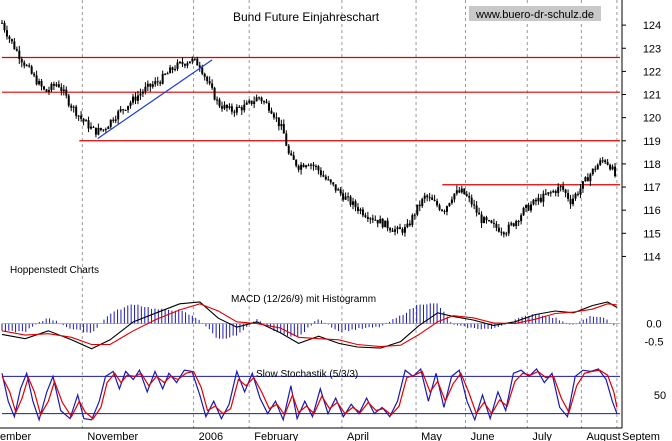 This screenshot has height=441, width=672. I want to click on stochastic-title: Slow Stochastik (5/3/3), so click(307, 374).